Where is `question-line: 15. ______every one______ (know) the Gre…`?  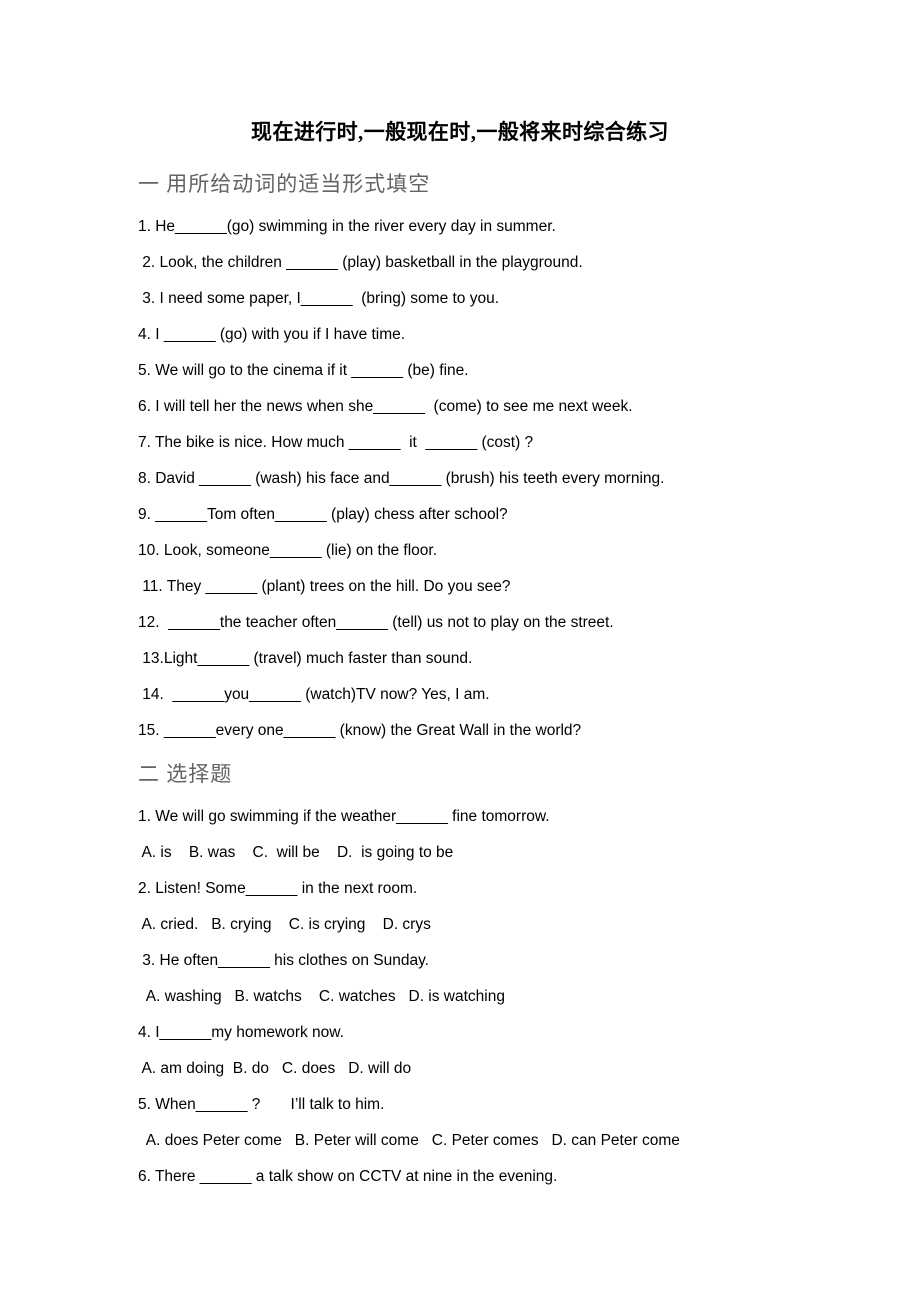
question-line: 15. ______every one______ (know) the Gre… is located at coordinates (360, 730).